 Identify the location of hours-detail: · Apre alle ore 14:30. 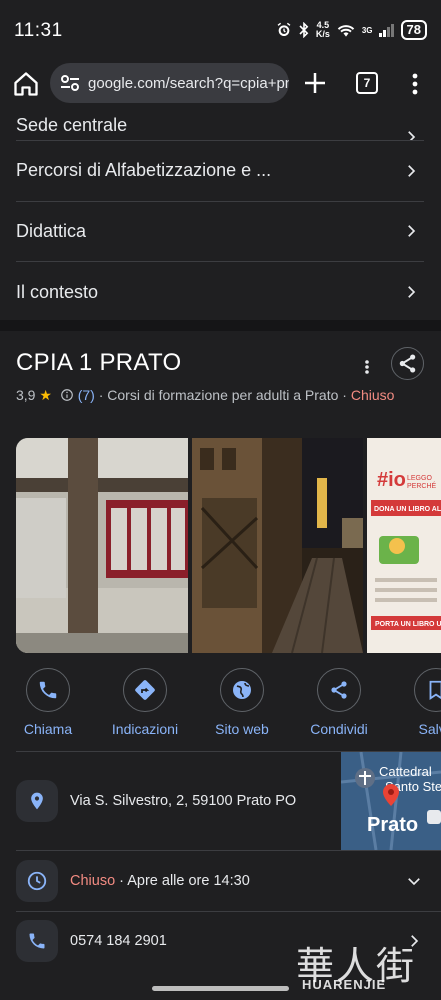
(182, 881).